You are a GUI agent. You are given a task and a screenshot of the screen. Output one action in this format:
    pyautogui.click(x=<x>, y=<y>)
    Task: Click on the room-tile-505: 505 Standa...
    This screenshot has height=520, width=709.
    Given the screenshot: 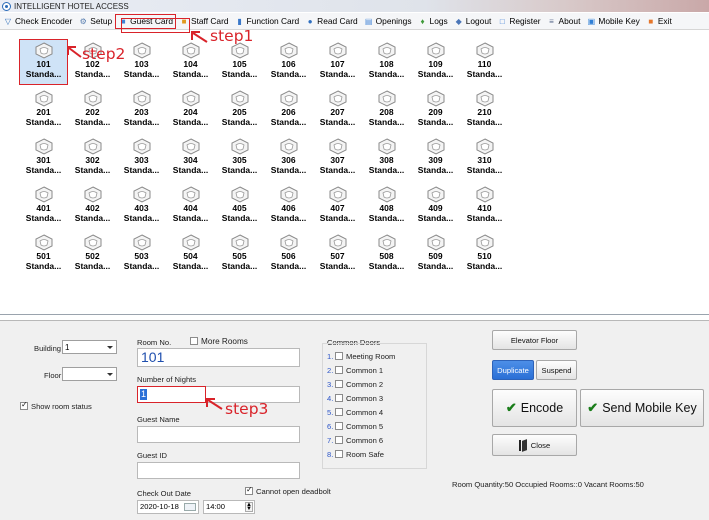 What is the action you would take?
    pyautogui.click(x=239, y=254)
    